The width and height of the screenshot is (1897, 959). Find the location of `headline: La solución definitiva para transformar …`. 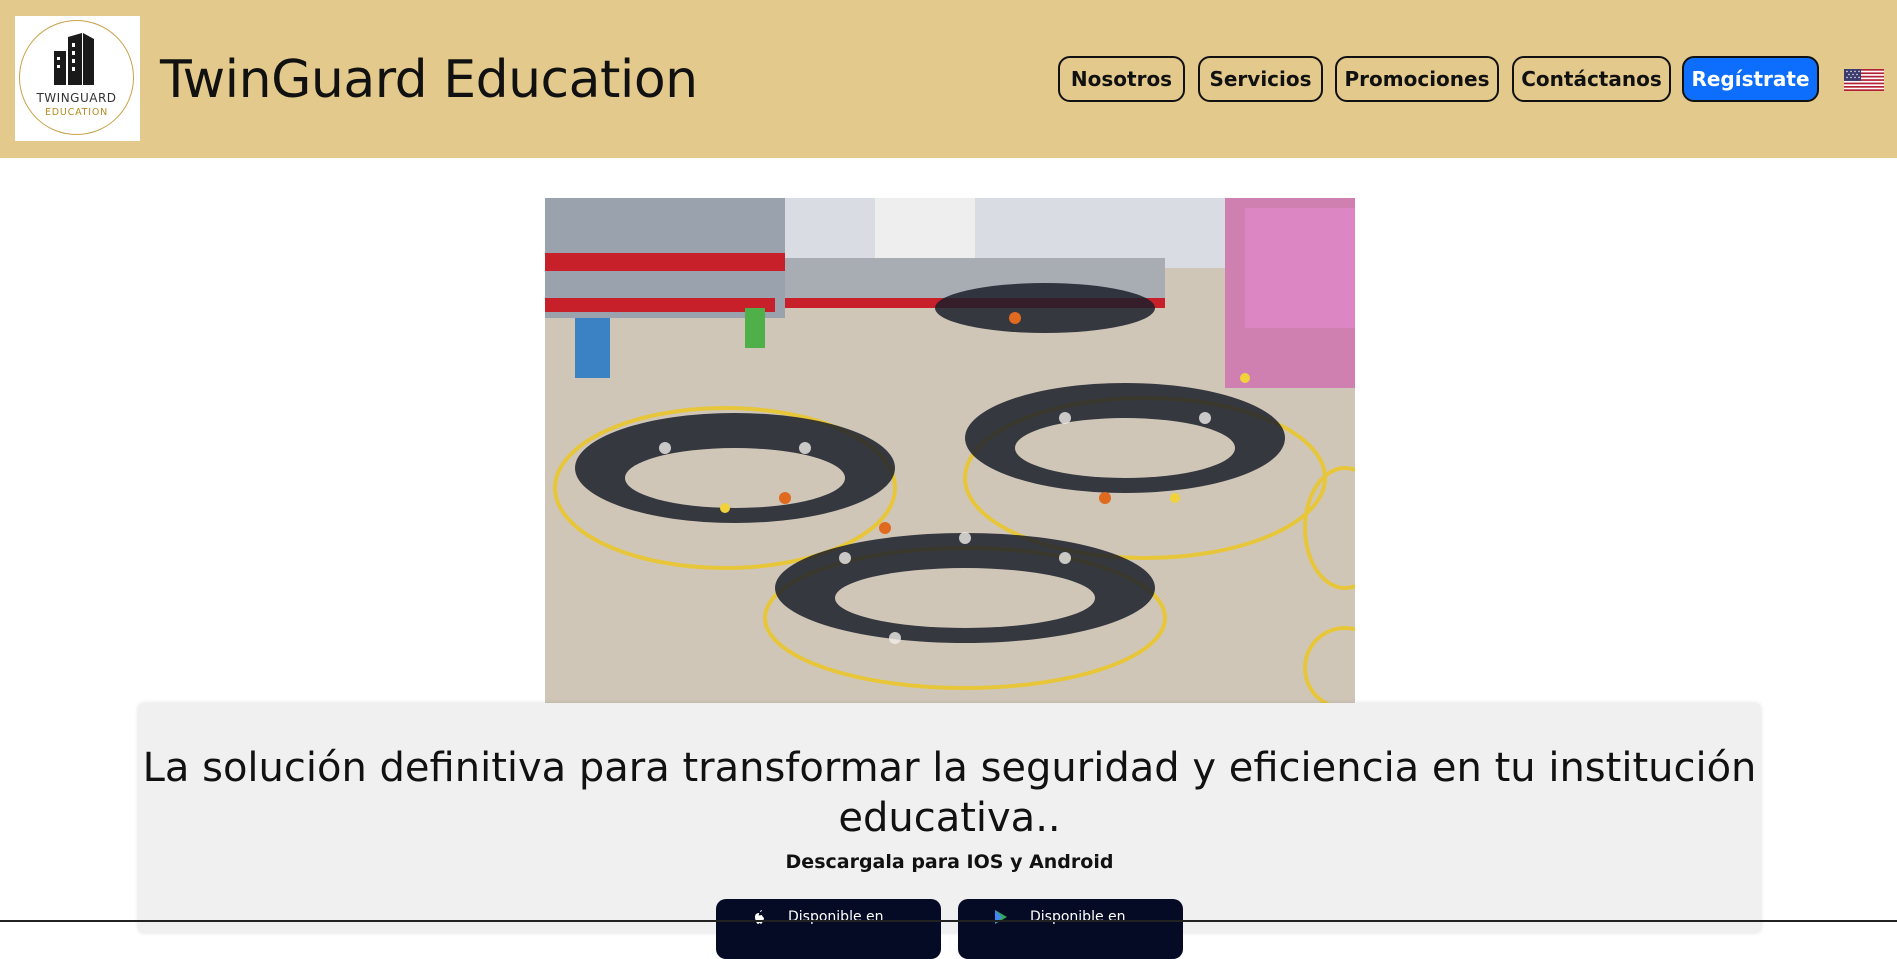

headline: La solución definitiva para transformar … is located at coordinates (949, 793).